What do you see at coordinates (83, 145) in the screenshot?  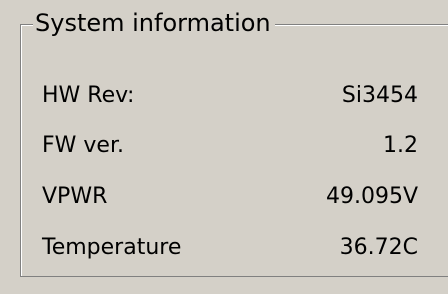 I see `fw-ver-label: FW ver.` at bounding box center [83, 145].